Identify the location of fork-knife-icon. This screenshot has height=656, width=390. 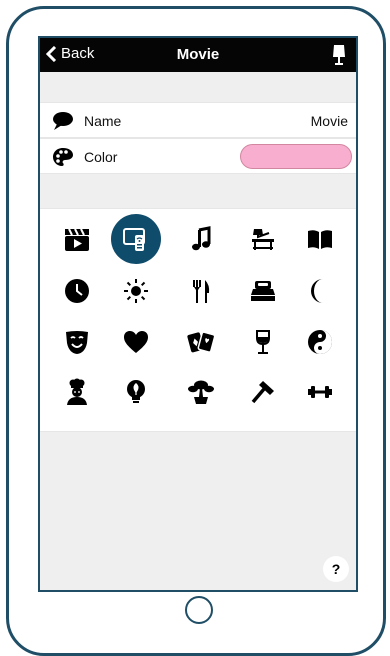
(201, 291).